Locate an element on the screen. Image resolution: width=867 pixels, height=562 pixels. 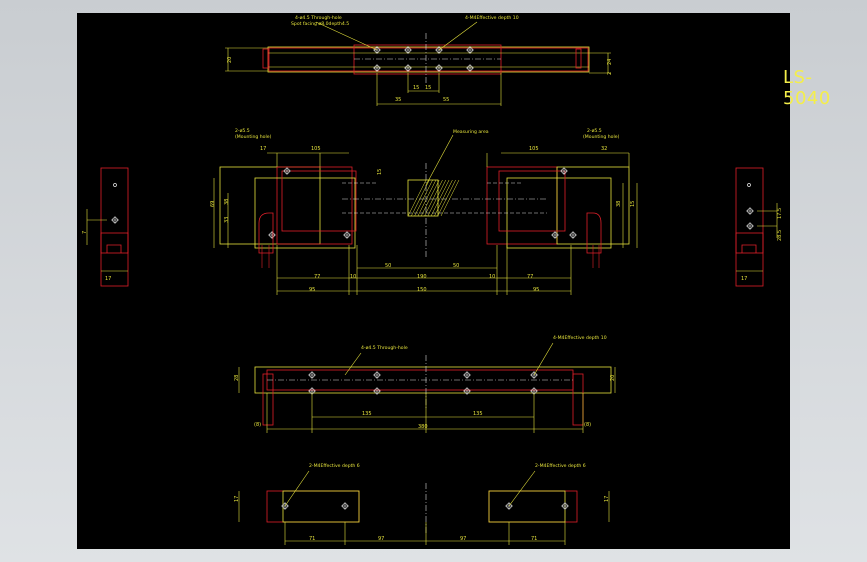
front-dim-row1-5: 77 is located at coordinates (530, 277).